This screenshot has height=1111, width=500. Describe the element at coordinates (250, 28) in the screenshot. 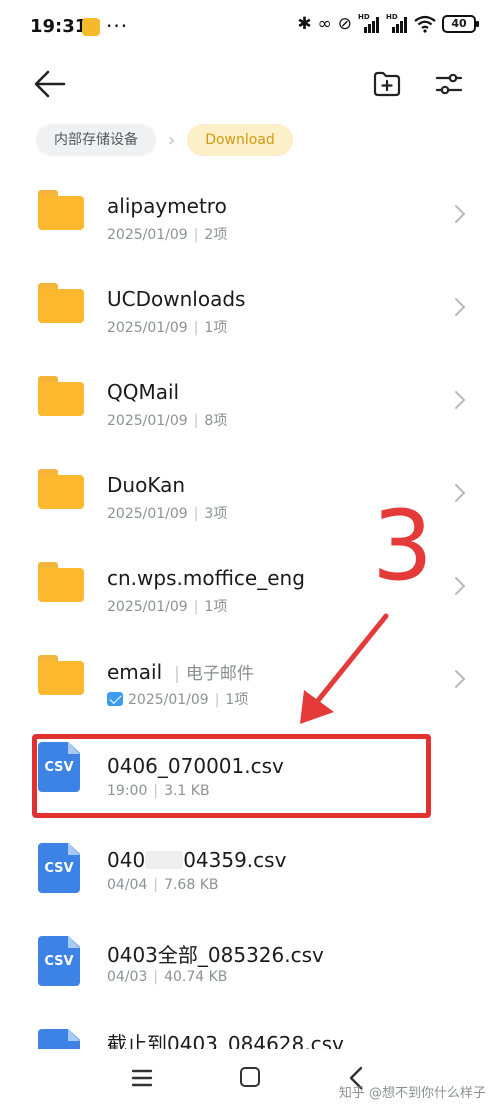

I see `status-bar: 19:31 ··· ✱ ∞ ⊘ HD HD 40` at that location.